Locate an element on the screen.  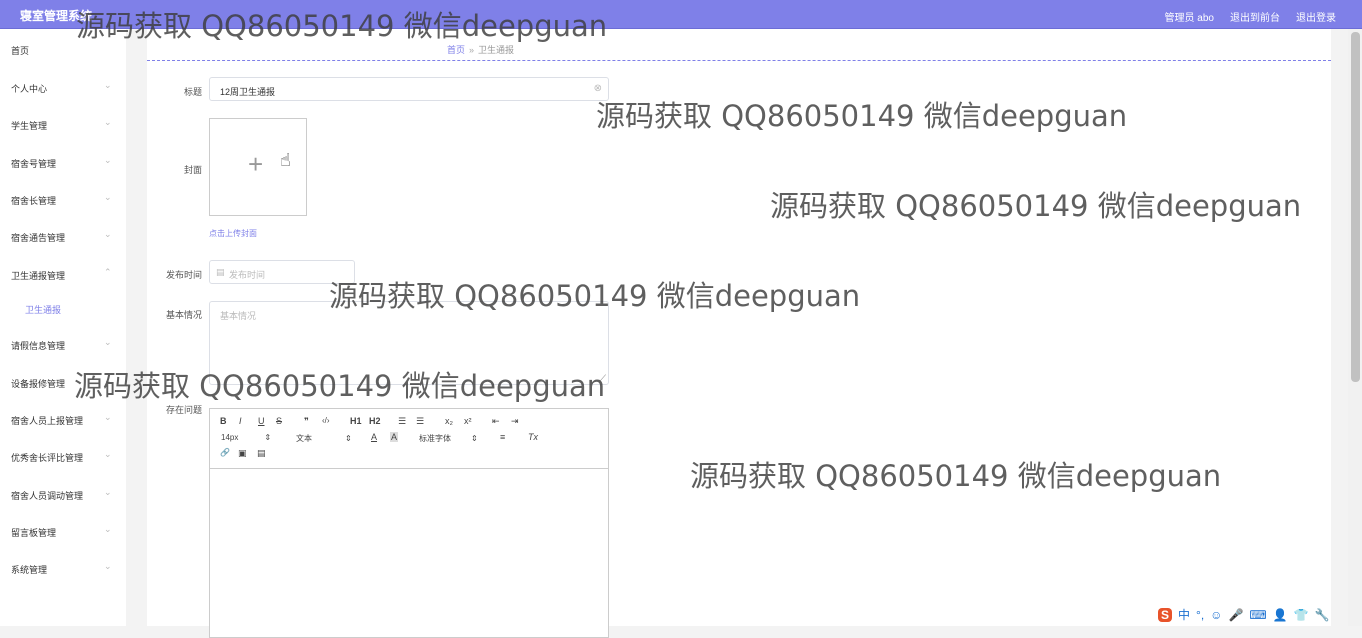
sidebar-item-label: 留言板管理 is located at coordinates (34, 533).